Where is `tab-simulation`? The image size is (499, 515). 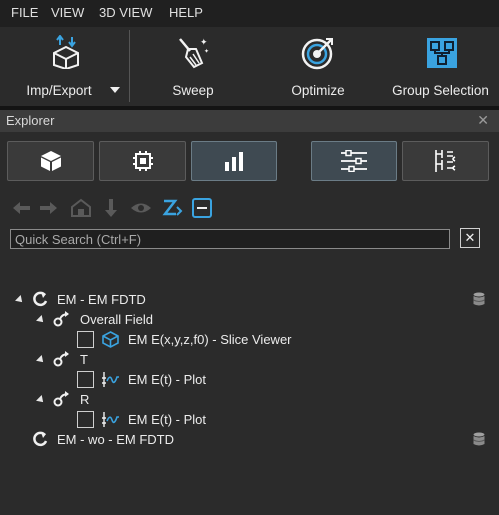 tab-simulation is located at coordinates (142, 161).